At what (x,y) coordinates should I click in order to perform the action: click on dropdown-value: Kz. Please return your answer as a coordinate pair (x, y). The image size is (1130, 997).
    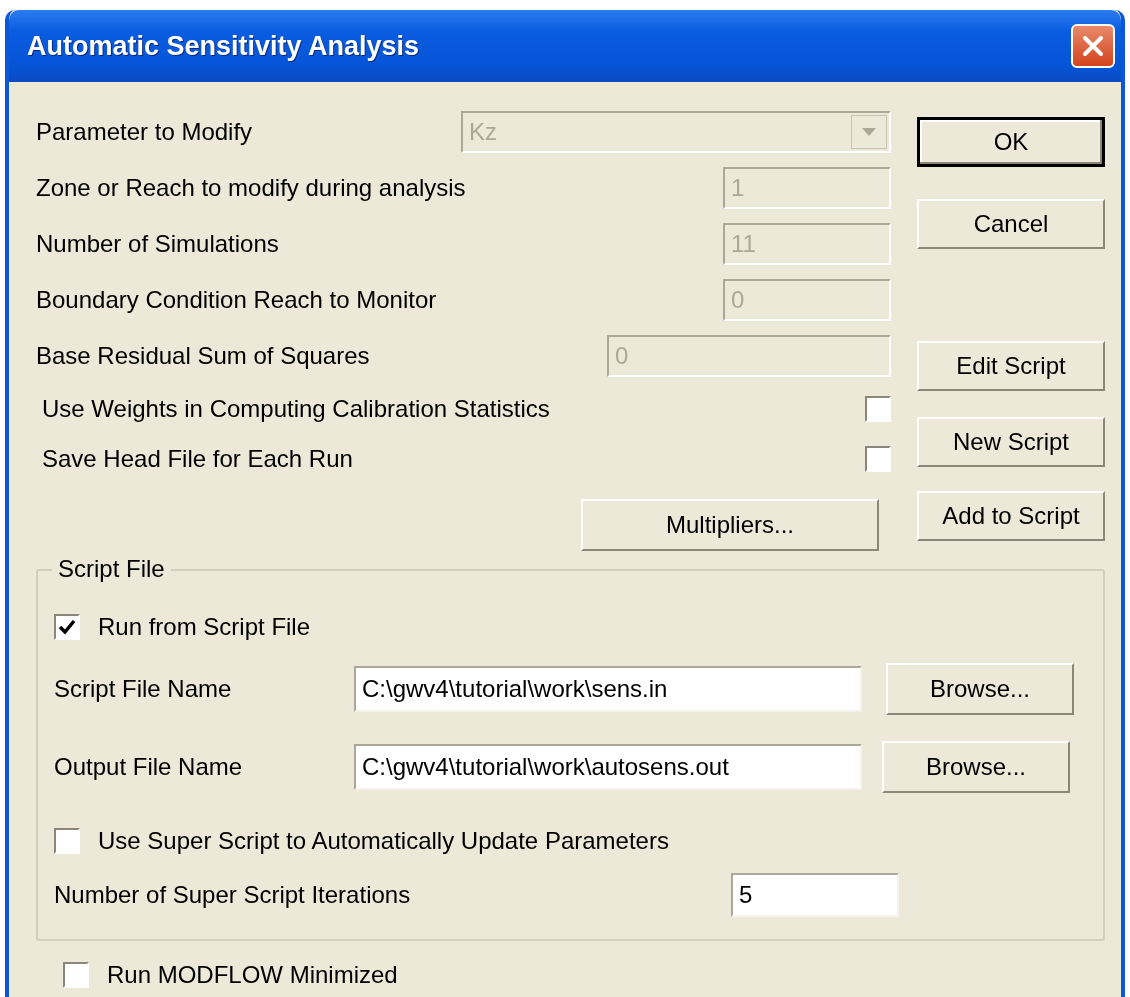
    Looking at the image, I should click on (483, 132).